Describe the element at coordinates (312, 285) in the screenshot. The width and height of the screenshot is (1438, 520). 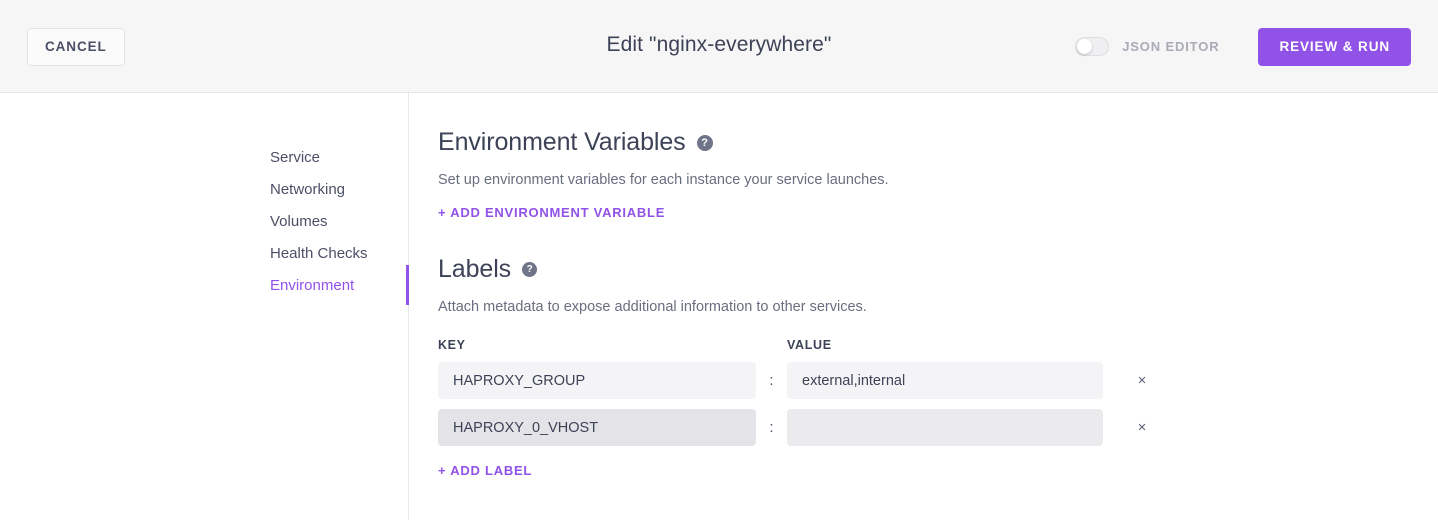
I see `sidebar-item-label: Environment` at that location.